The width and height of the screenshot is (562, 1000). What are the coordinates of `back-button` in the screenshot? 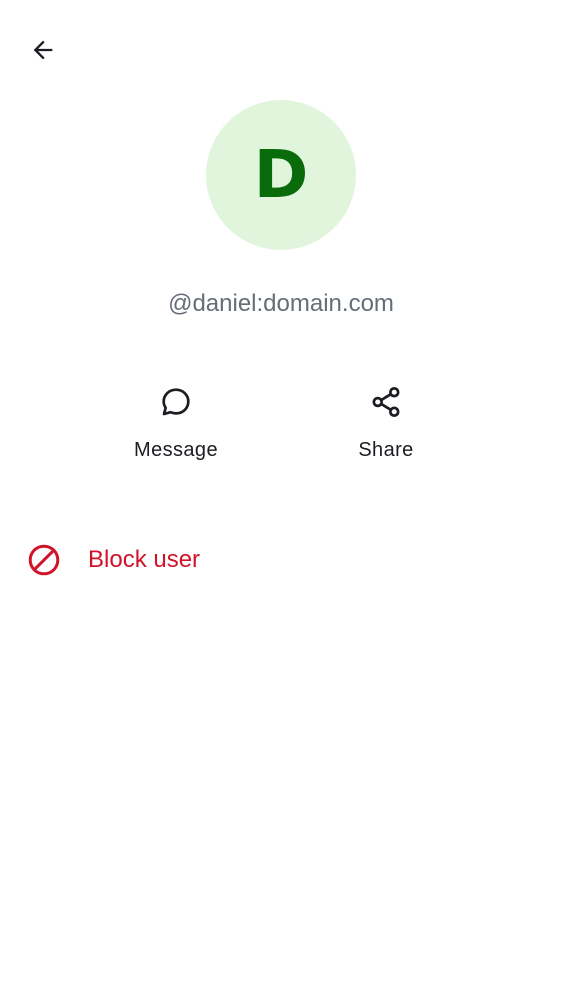 It's located at (43, 50).